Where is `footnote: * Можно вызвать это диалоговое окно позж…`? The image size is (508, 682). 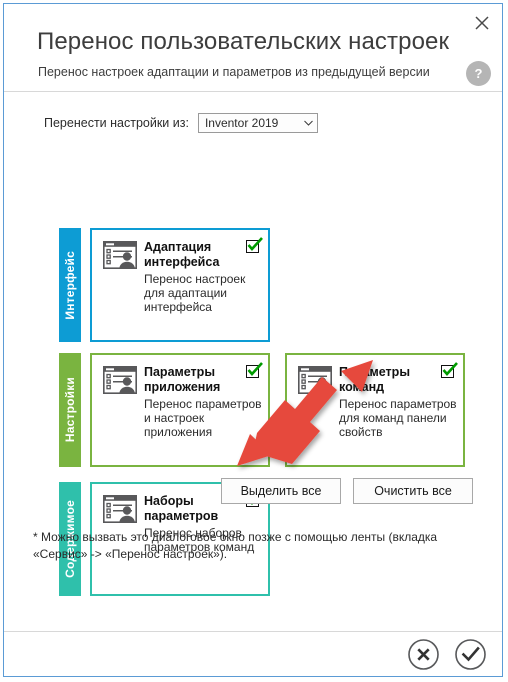 footnote: * Можно вызвать это диалоговое окно позж… is located at coordinates (235, 545).